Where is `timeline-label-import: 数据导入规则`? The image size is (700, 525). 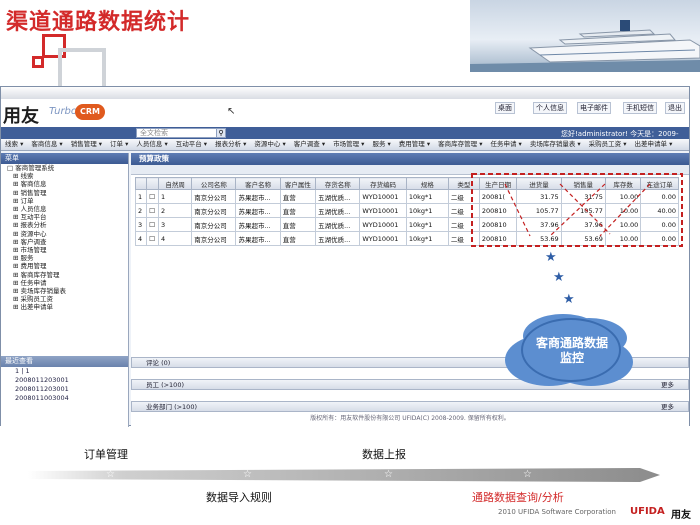
timeline-label-import: 数据导入规则 is located at coordinates (239, 497).